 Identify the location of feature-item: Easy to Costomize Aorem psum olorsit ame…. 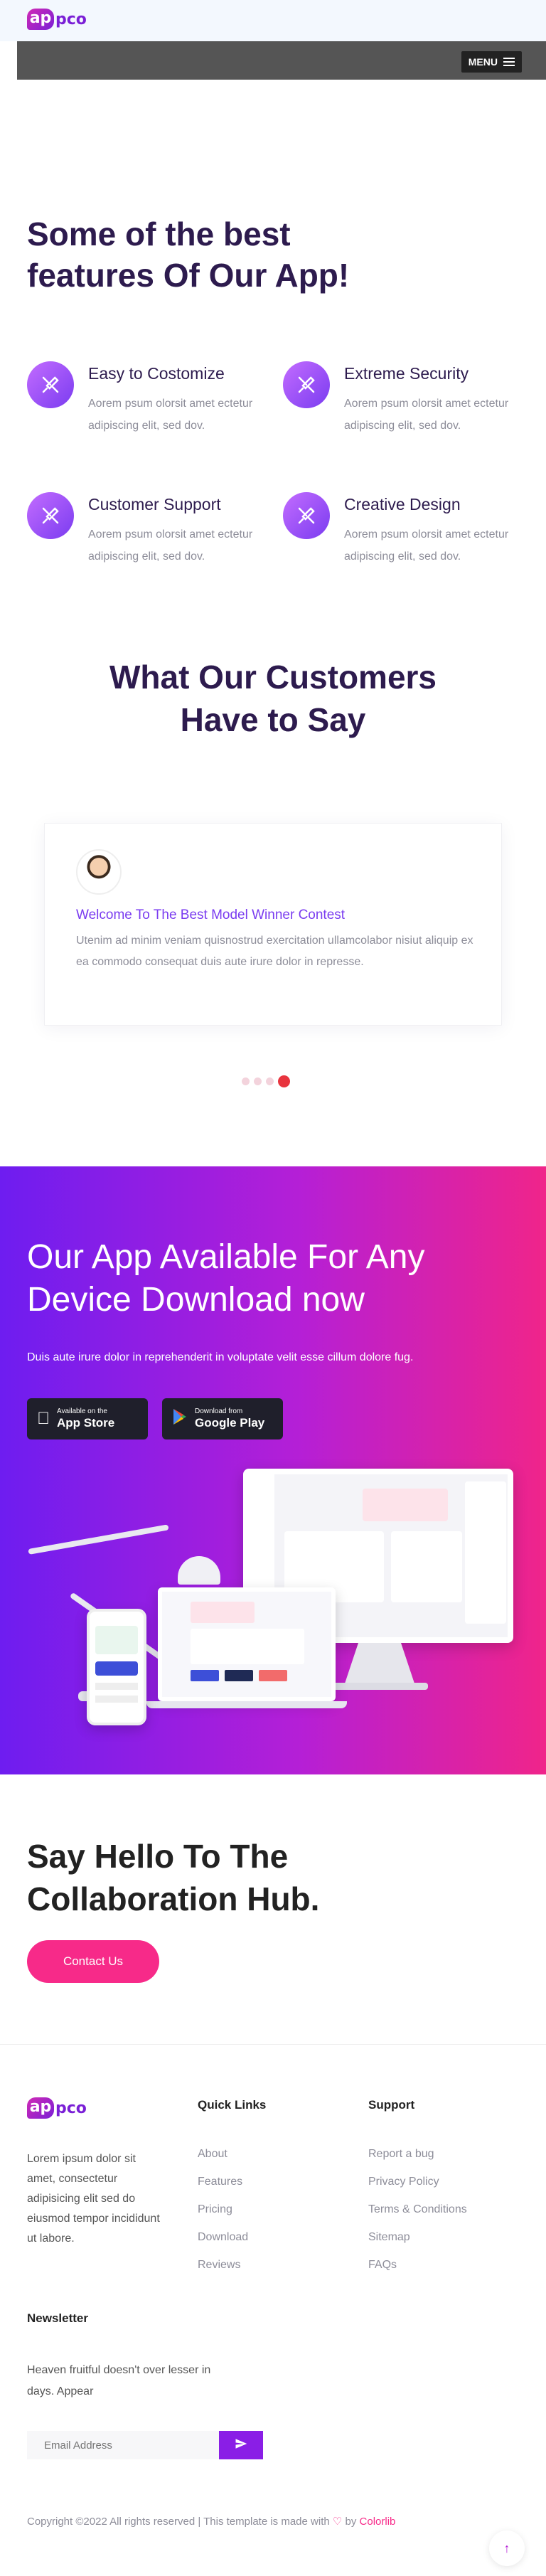
(148, 400).